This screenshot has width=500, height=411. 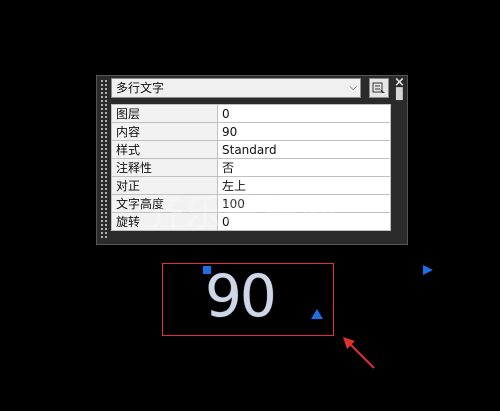 I want to click on property-row: 样式 Standard, so click(x=251, y=149).